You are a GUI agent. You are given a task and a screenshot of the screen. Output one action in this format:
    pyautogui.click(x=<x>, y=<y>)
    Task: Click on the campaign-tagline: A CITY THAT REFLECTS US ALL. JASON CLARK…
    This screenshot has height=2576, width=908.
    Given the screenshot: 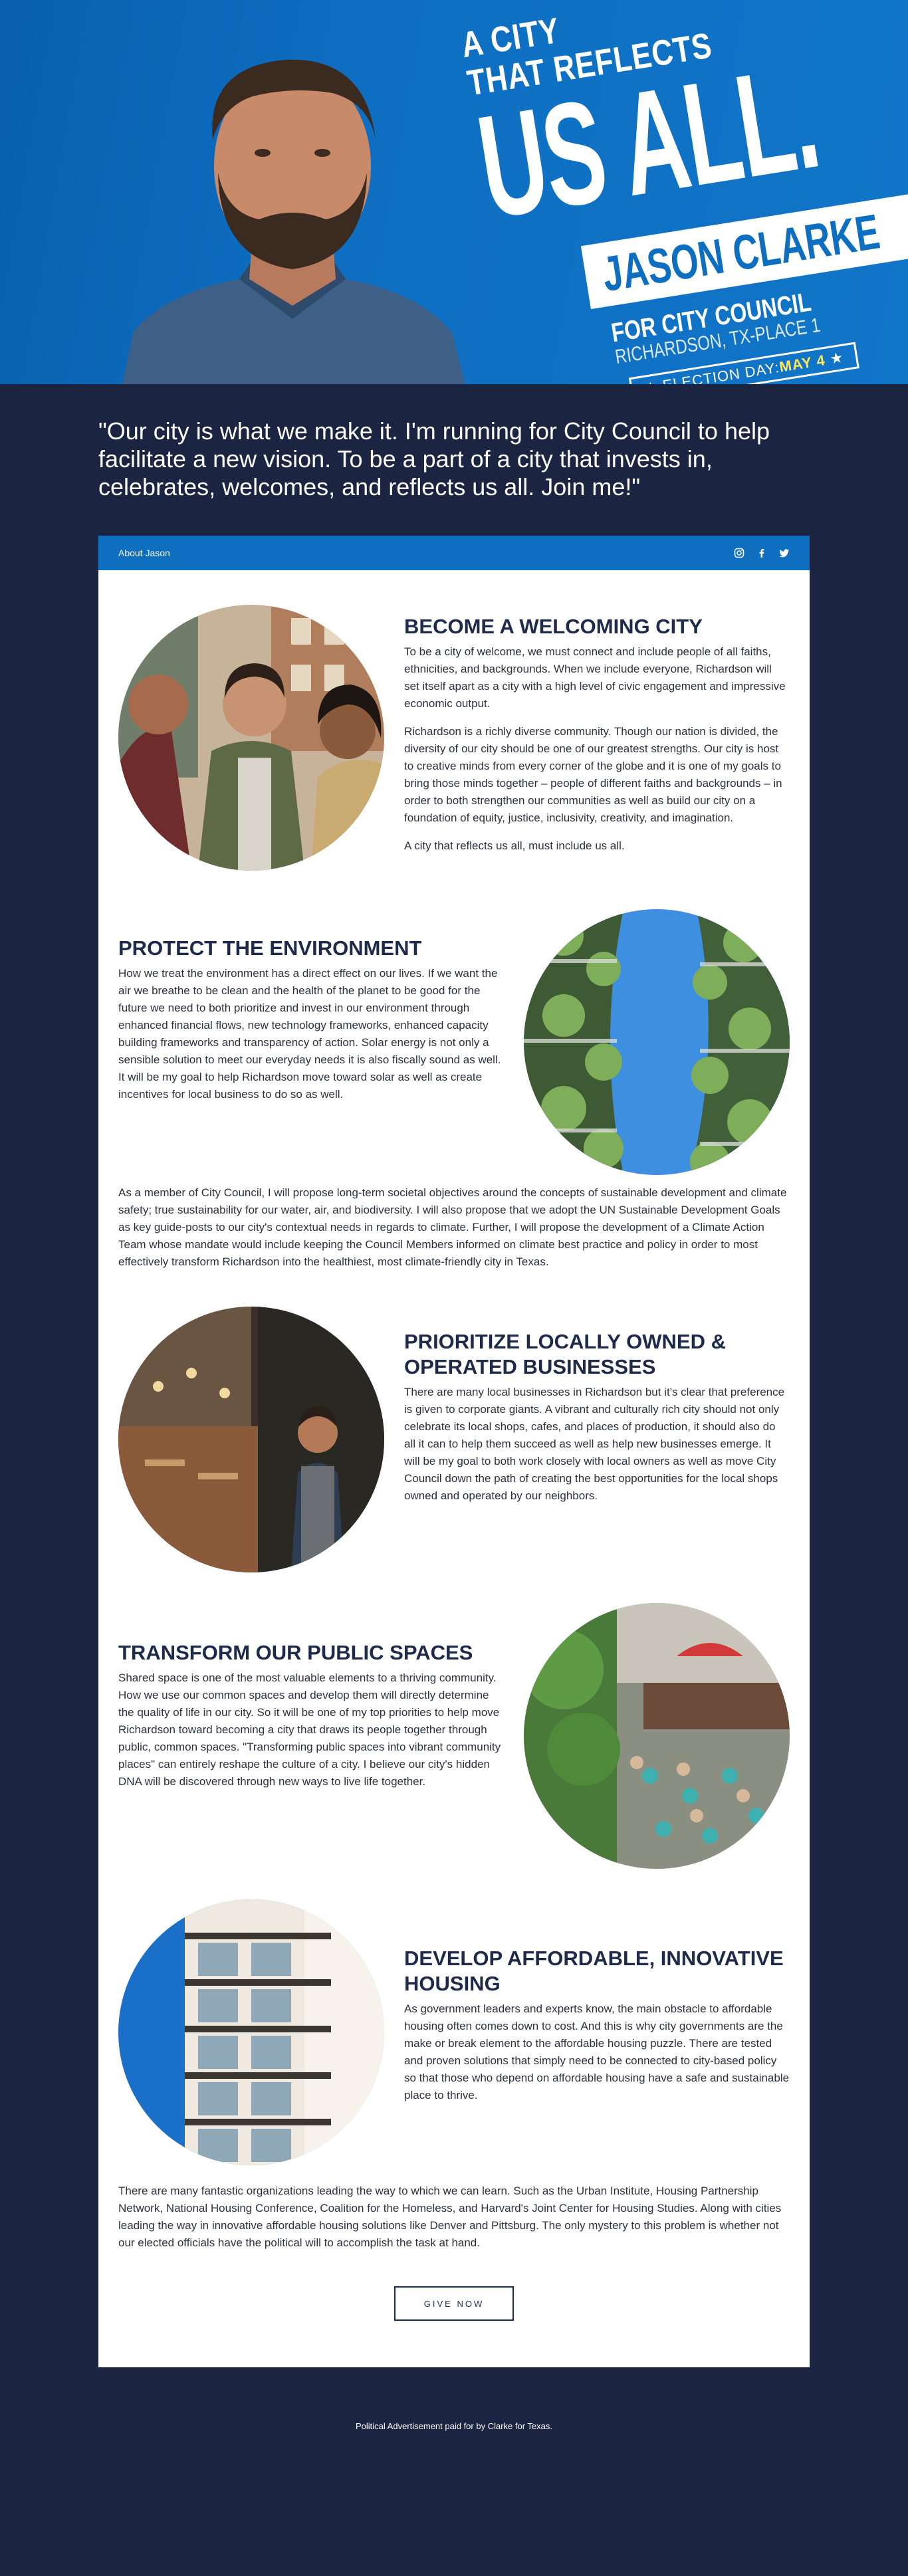 What is the action you would take?
    pyautogui.click(x=683, y=192)
    